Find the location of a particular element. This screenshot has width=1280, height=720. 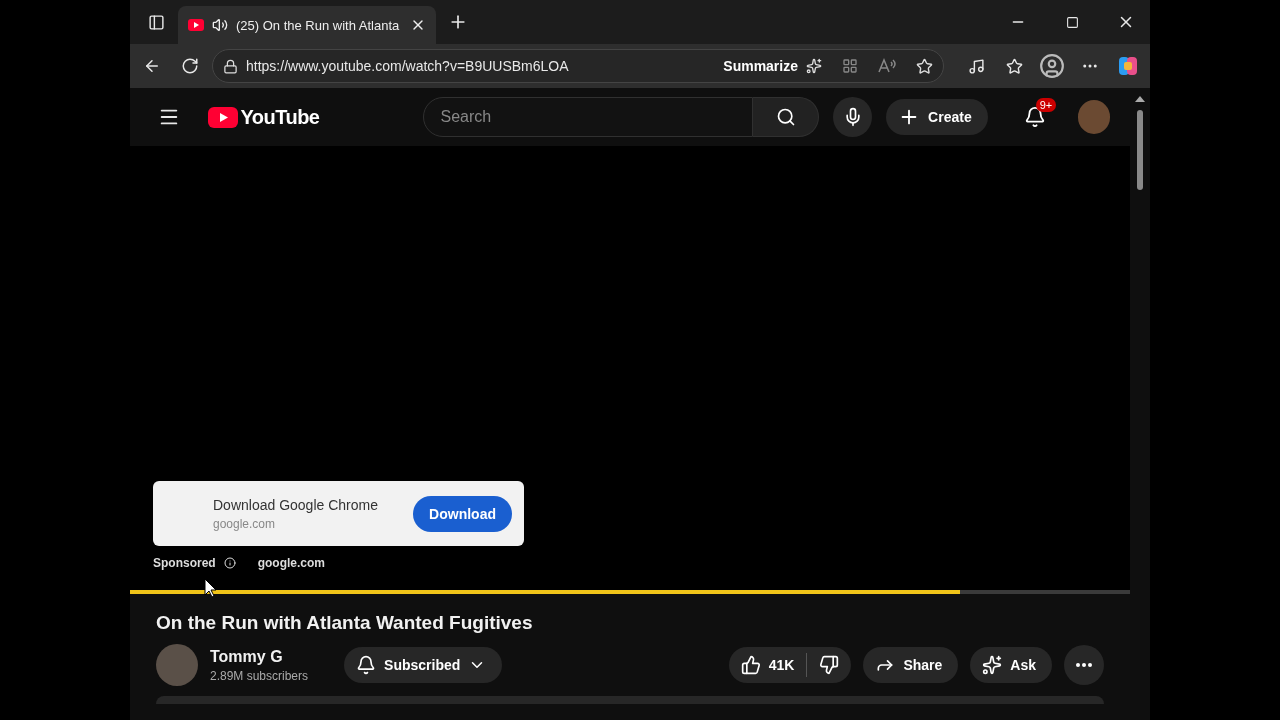

channel-avatar is located at coordinates (177, 665).